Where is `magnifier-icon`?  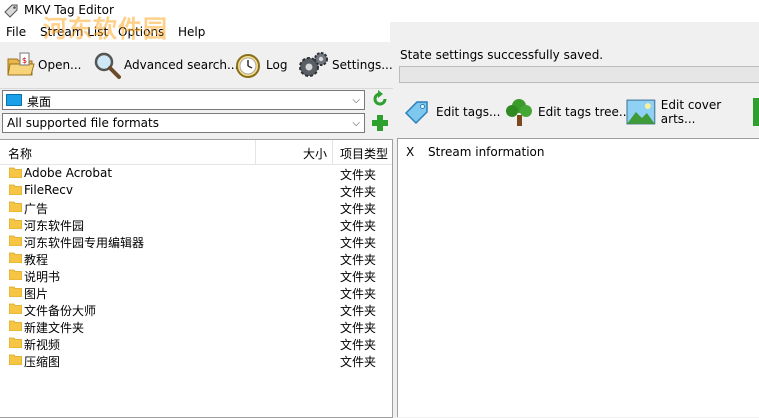 magnifier-icon is located at coordinates (107, 65).